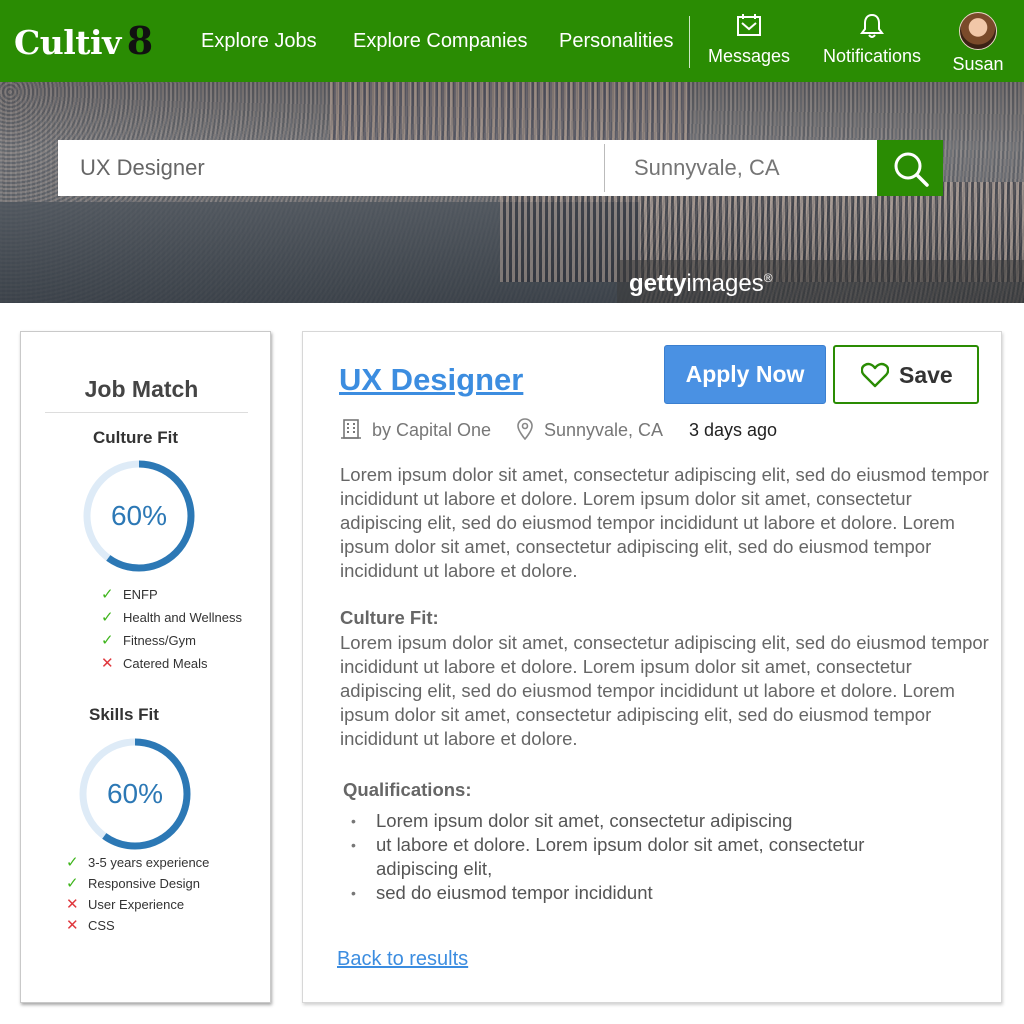 This screenshot has height=1024, width=1024. What do you see at coordinates (440, 41) in the screenshot?
I see `nav-explore-companies: Explore Companies` at bounding box center [440, 41].